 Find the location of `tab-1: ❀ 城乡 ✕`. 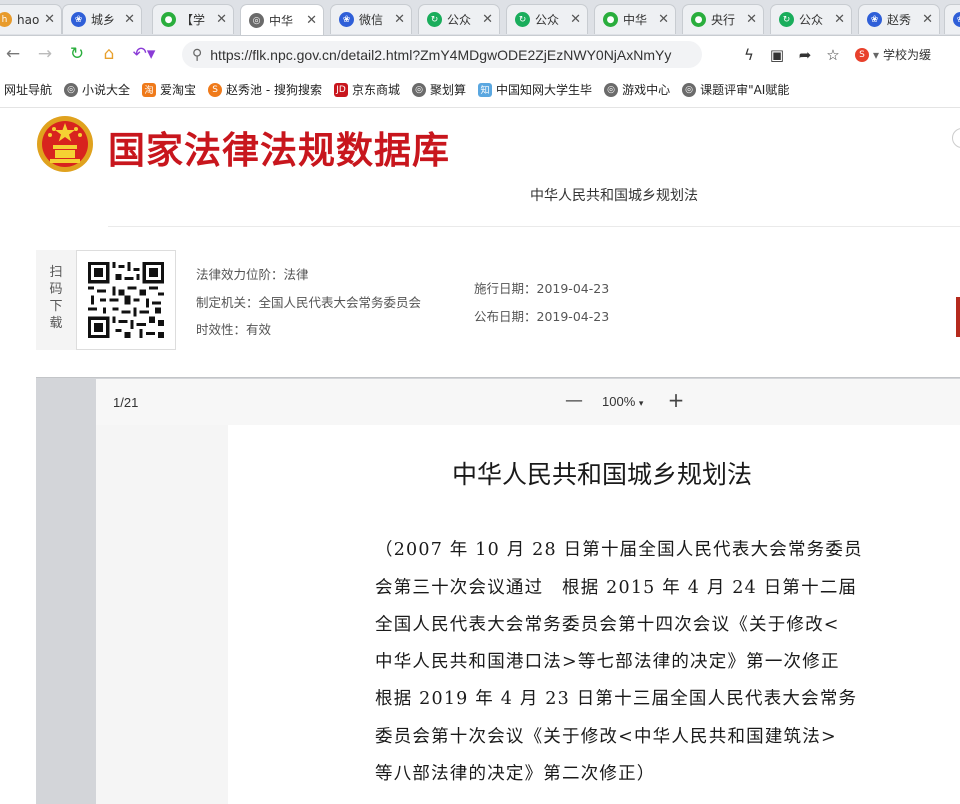

tab-1: ❀ 城乡 ✕ is located at coordinates (102, 19).